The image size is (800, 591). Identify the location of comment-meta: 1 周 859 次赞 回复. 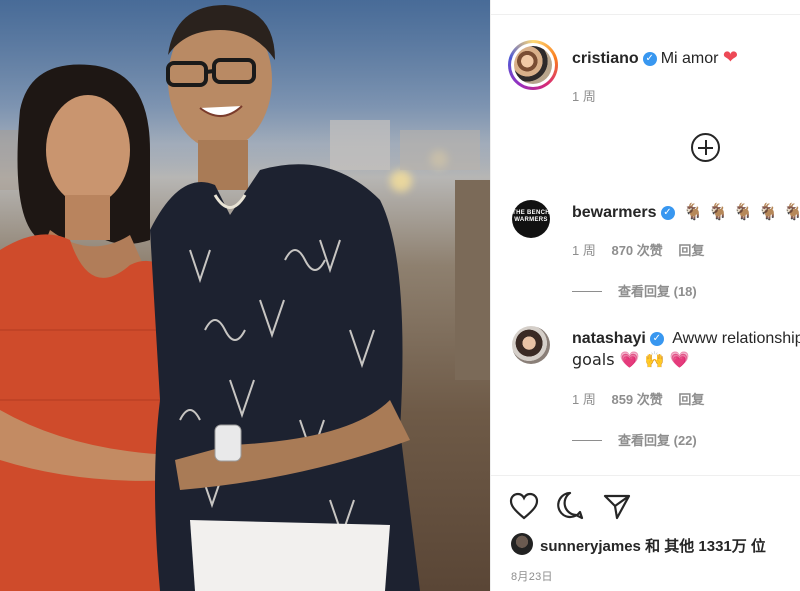
(638, 398).